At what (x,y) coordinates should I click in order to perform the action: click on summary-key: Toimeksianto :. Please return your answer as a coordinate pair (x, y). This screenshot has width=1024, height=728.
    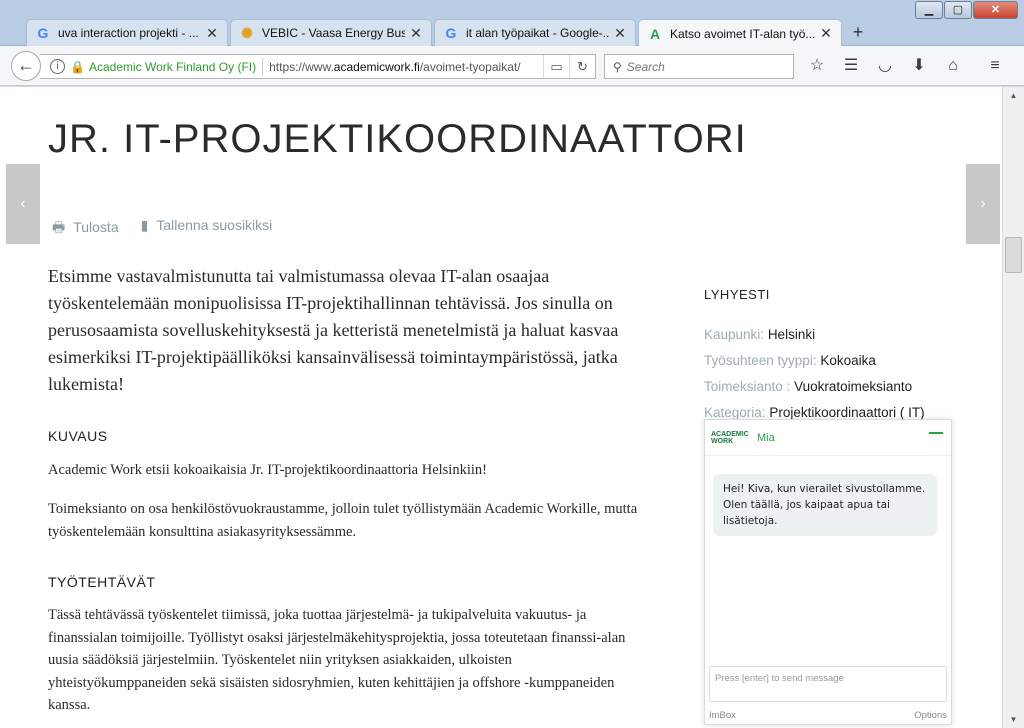
    Looking at the image, I should click on (747, 386).